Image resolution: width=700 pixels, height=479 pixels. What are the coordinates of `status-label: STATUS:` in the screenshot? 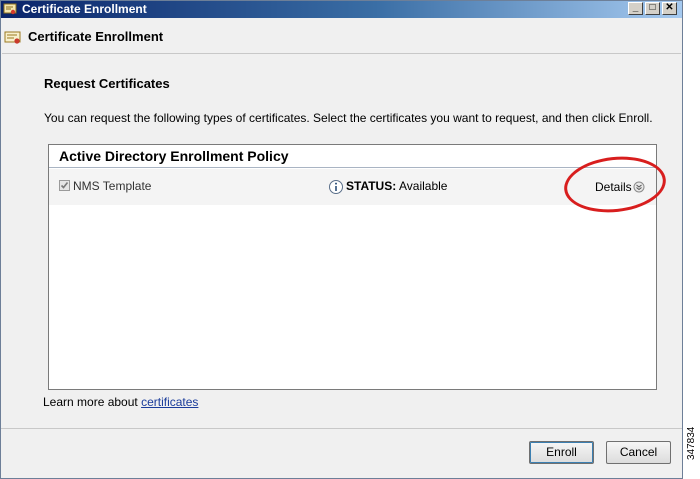 It's located at (371, 186).